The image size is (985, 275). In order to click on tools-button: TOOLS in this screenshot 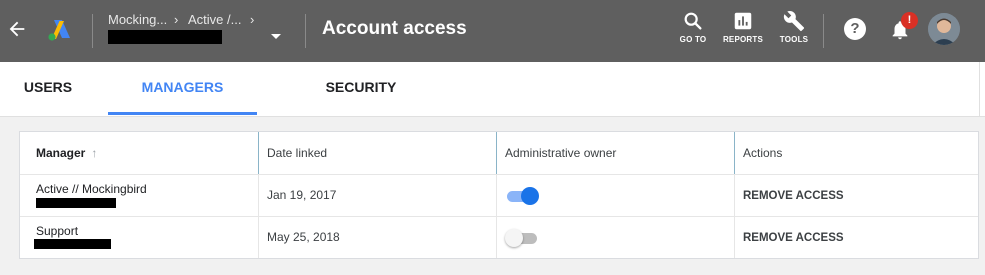, I will do `click(794, 27)`.